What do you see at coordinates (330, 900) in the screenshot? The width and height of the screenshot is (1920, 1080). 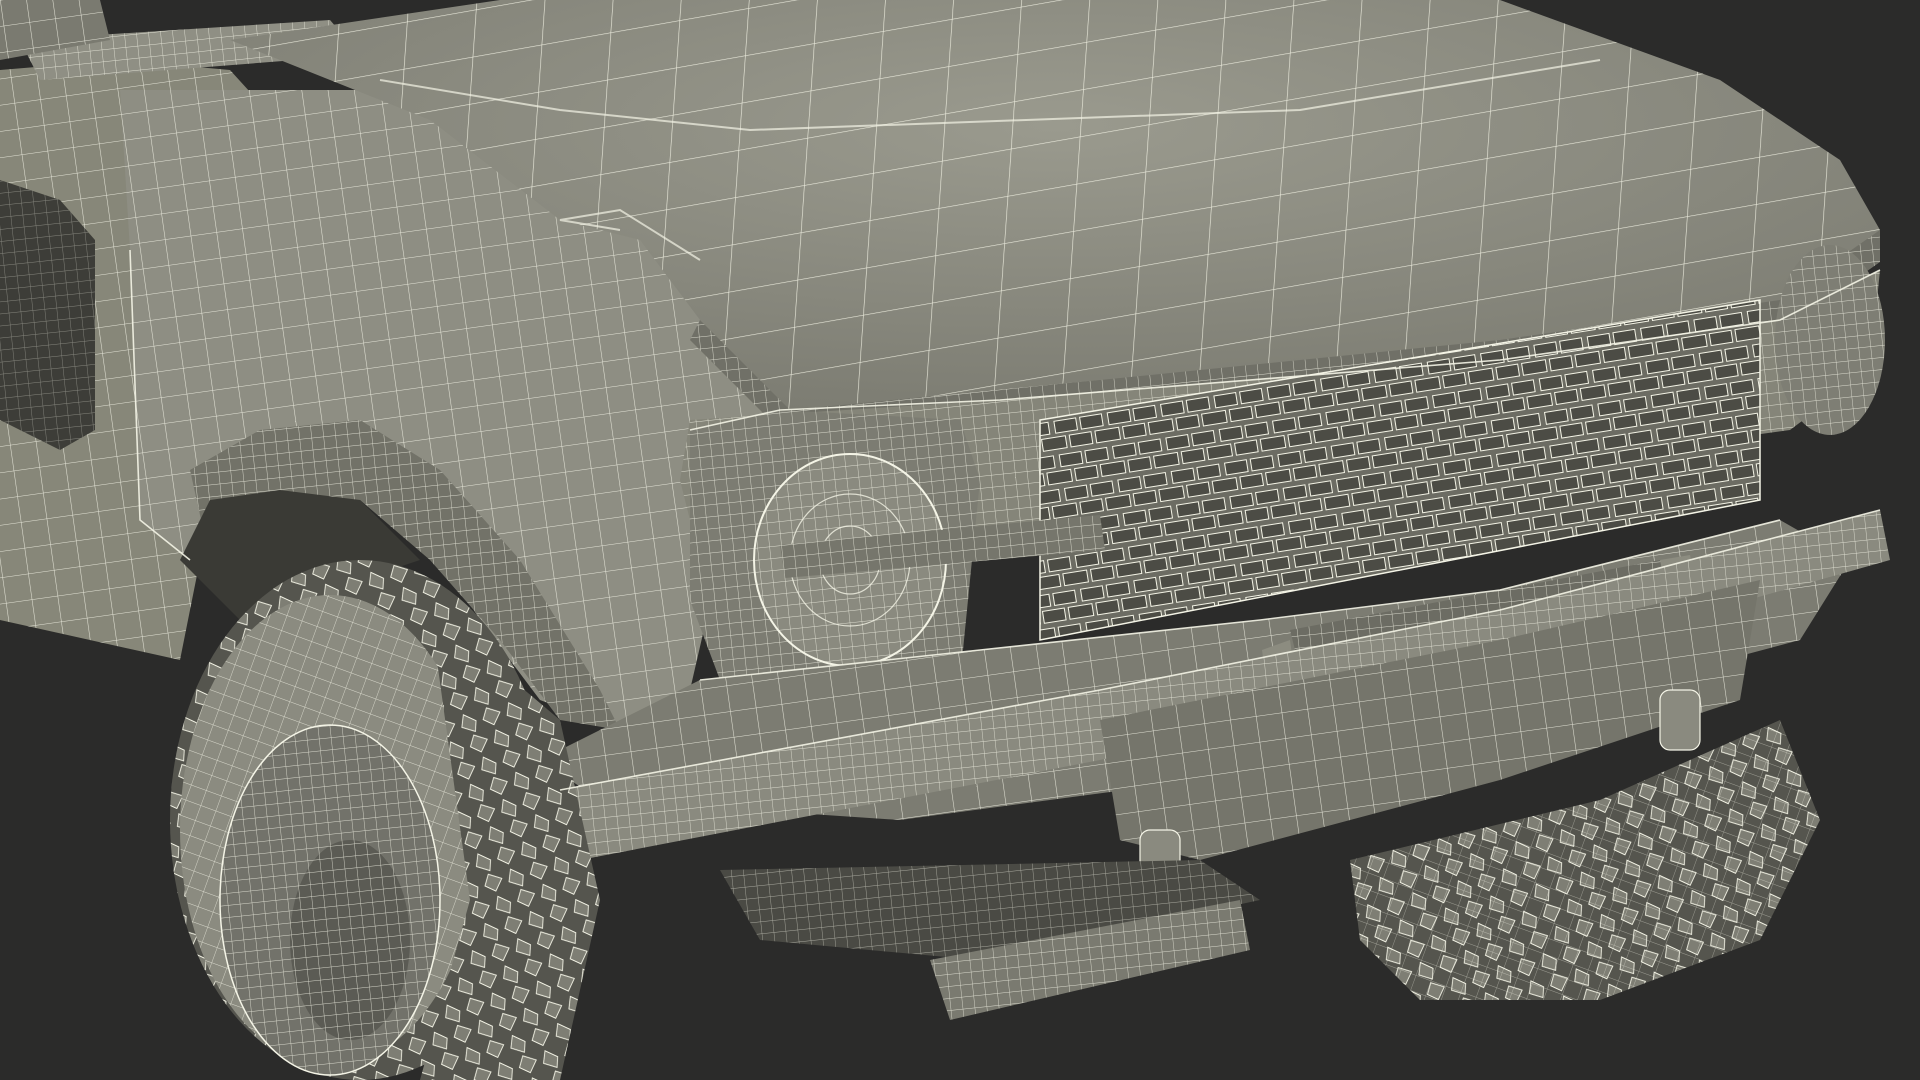 I see `left-wheel` at bounding box center [330, 900].